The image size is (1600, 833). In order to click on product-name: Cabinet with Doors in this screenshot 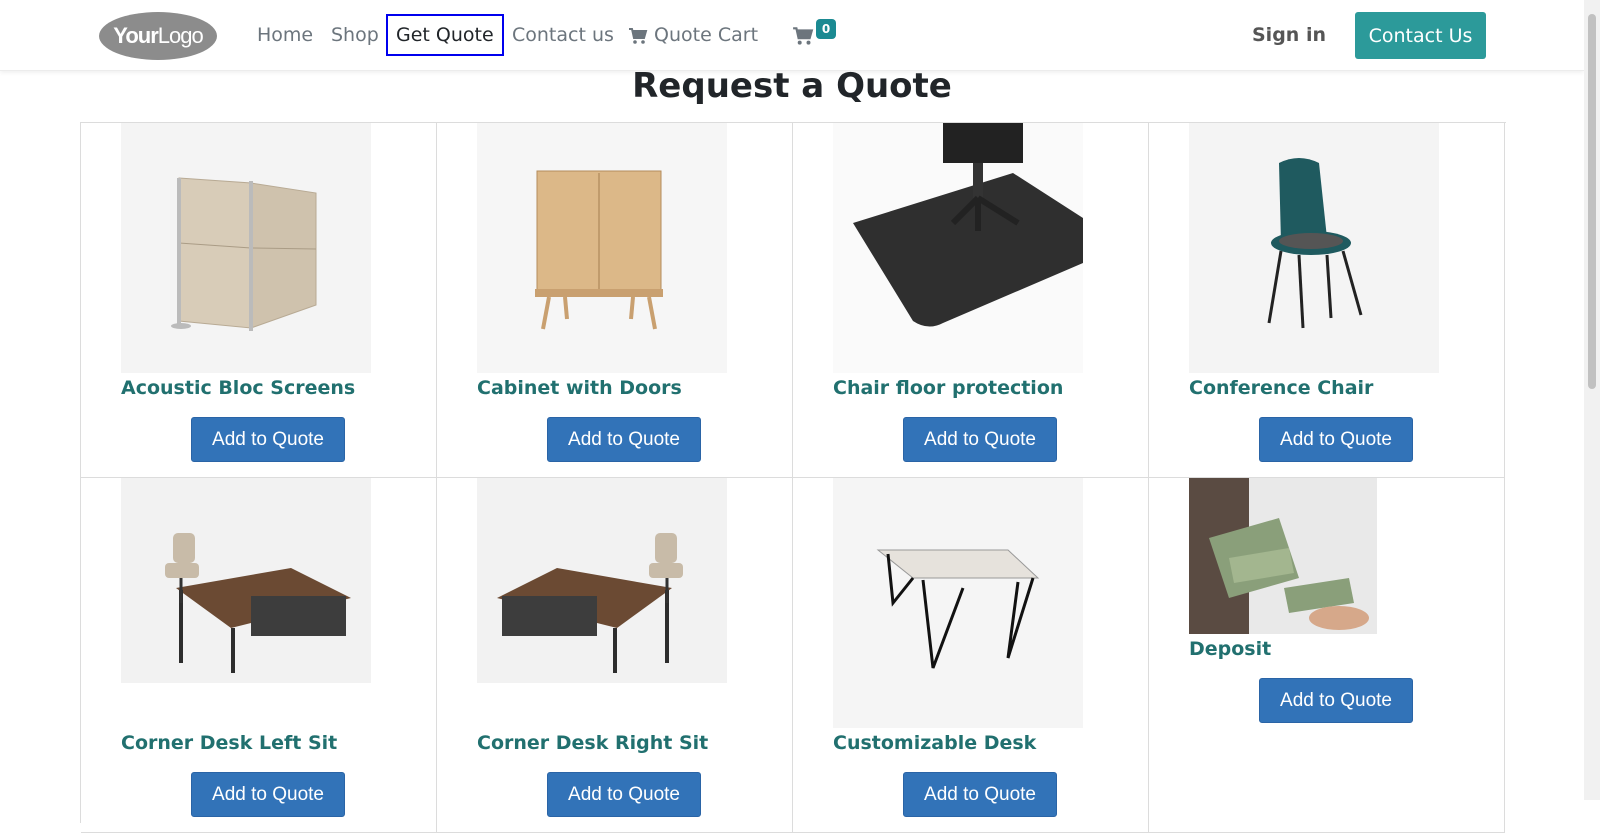, I will do `click(579, 388)`.